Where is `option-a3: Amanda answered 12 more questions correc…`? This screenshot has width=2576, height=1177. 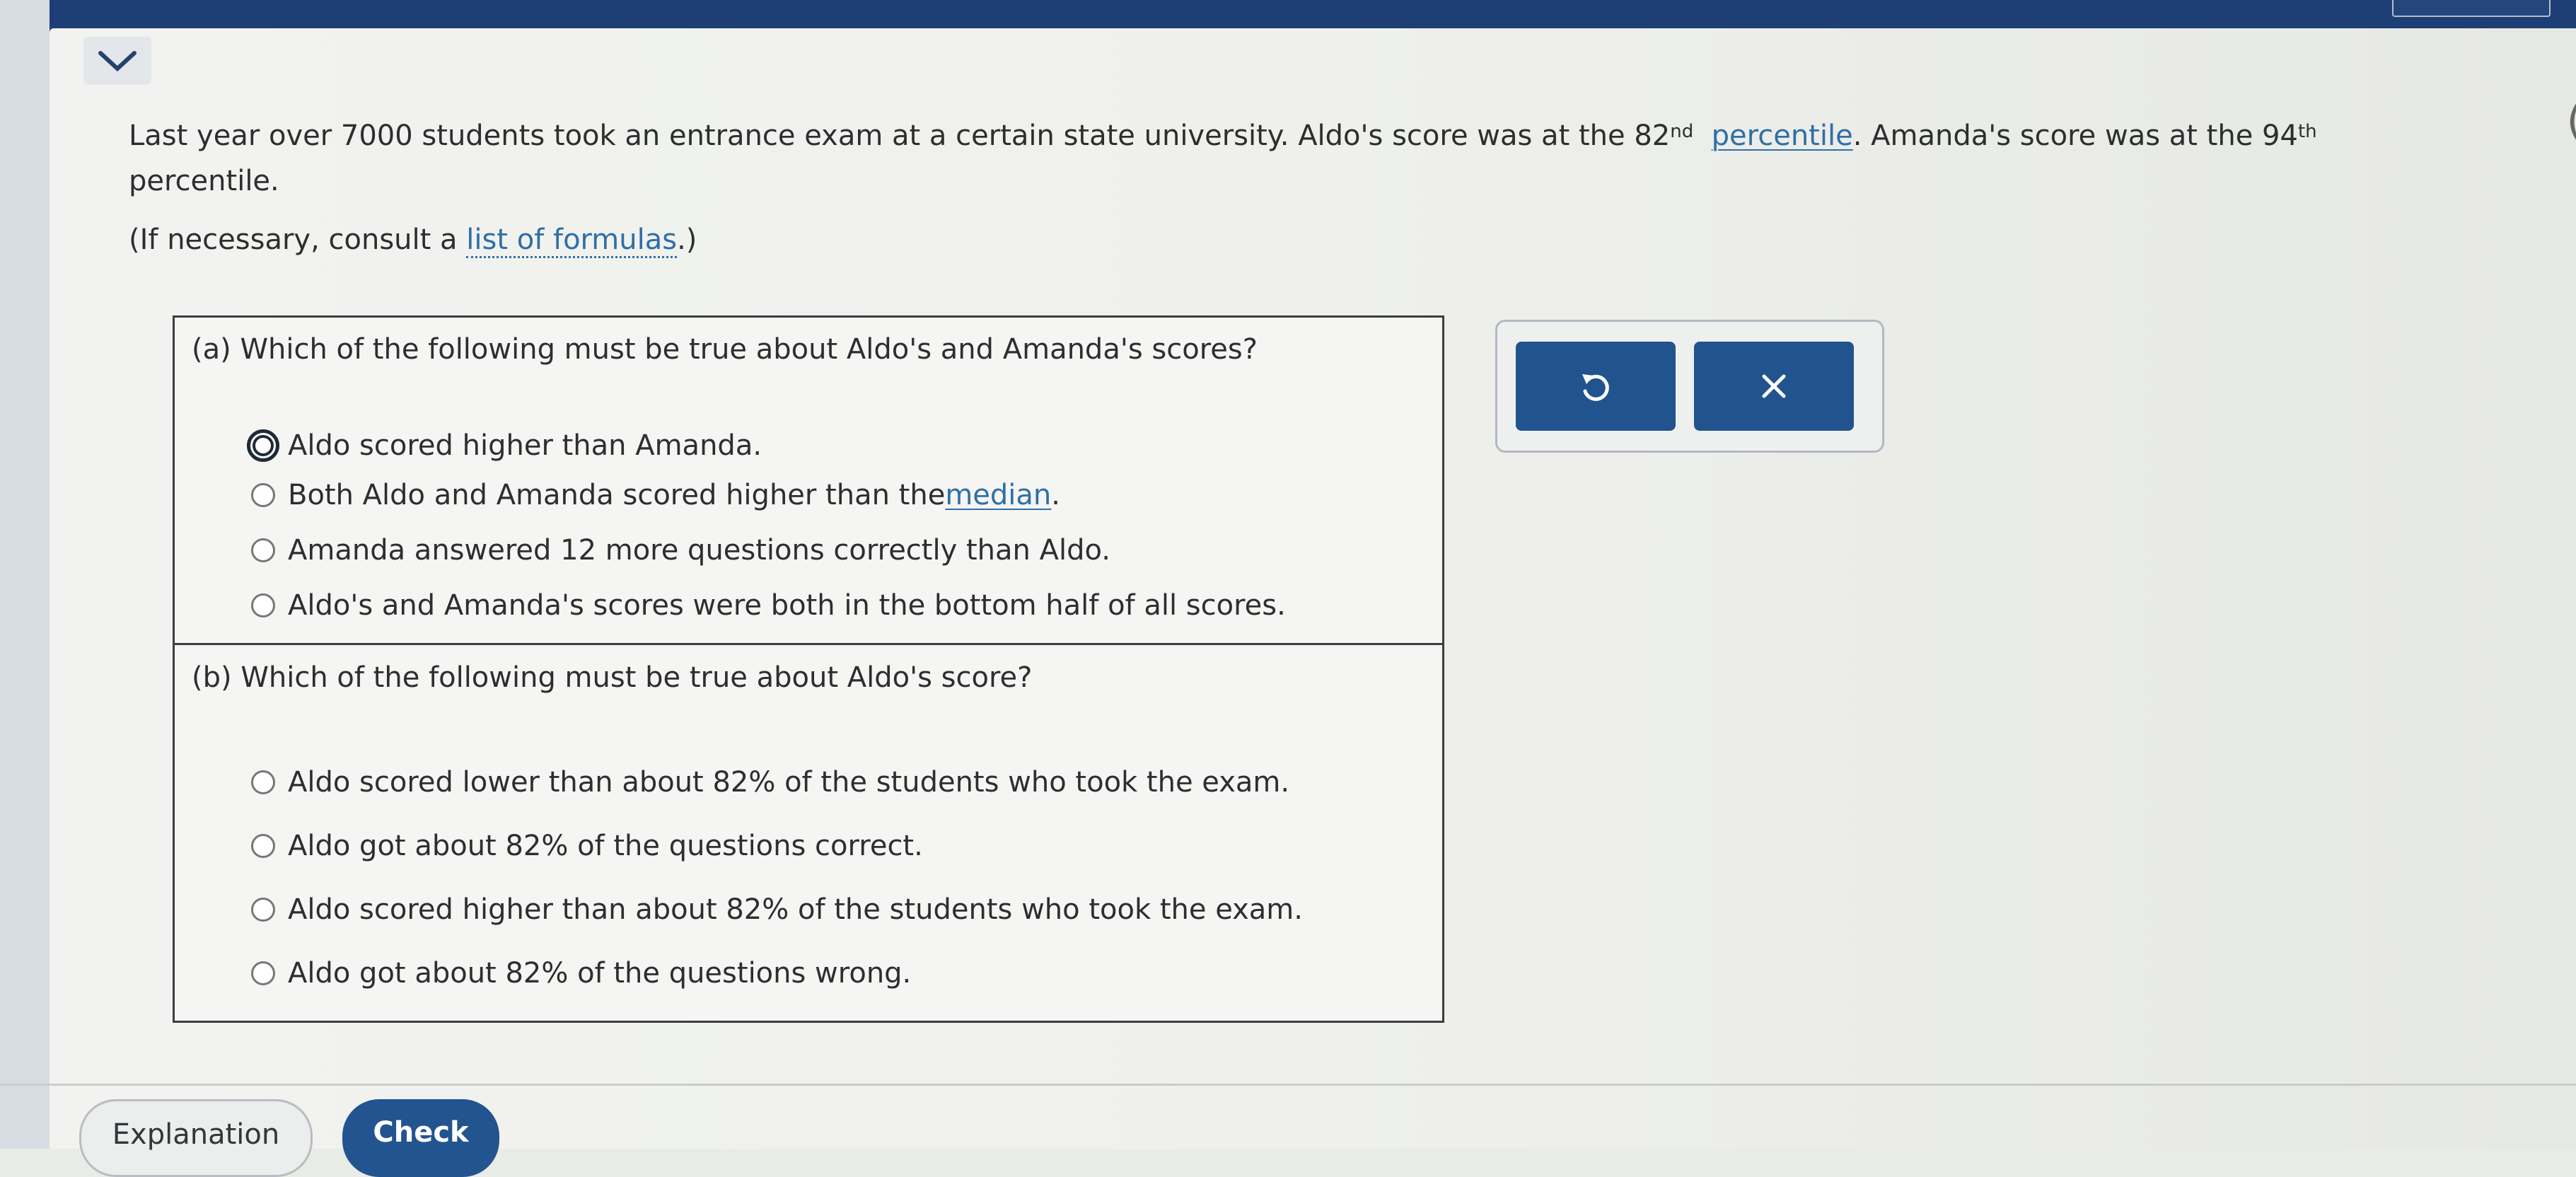 option-a3: Amanda answered 12 more questions correc… is located at coordinates (680, 550).